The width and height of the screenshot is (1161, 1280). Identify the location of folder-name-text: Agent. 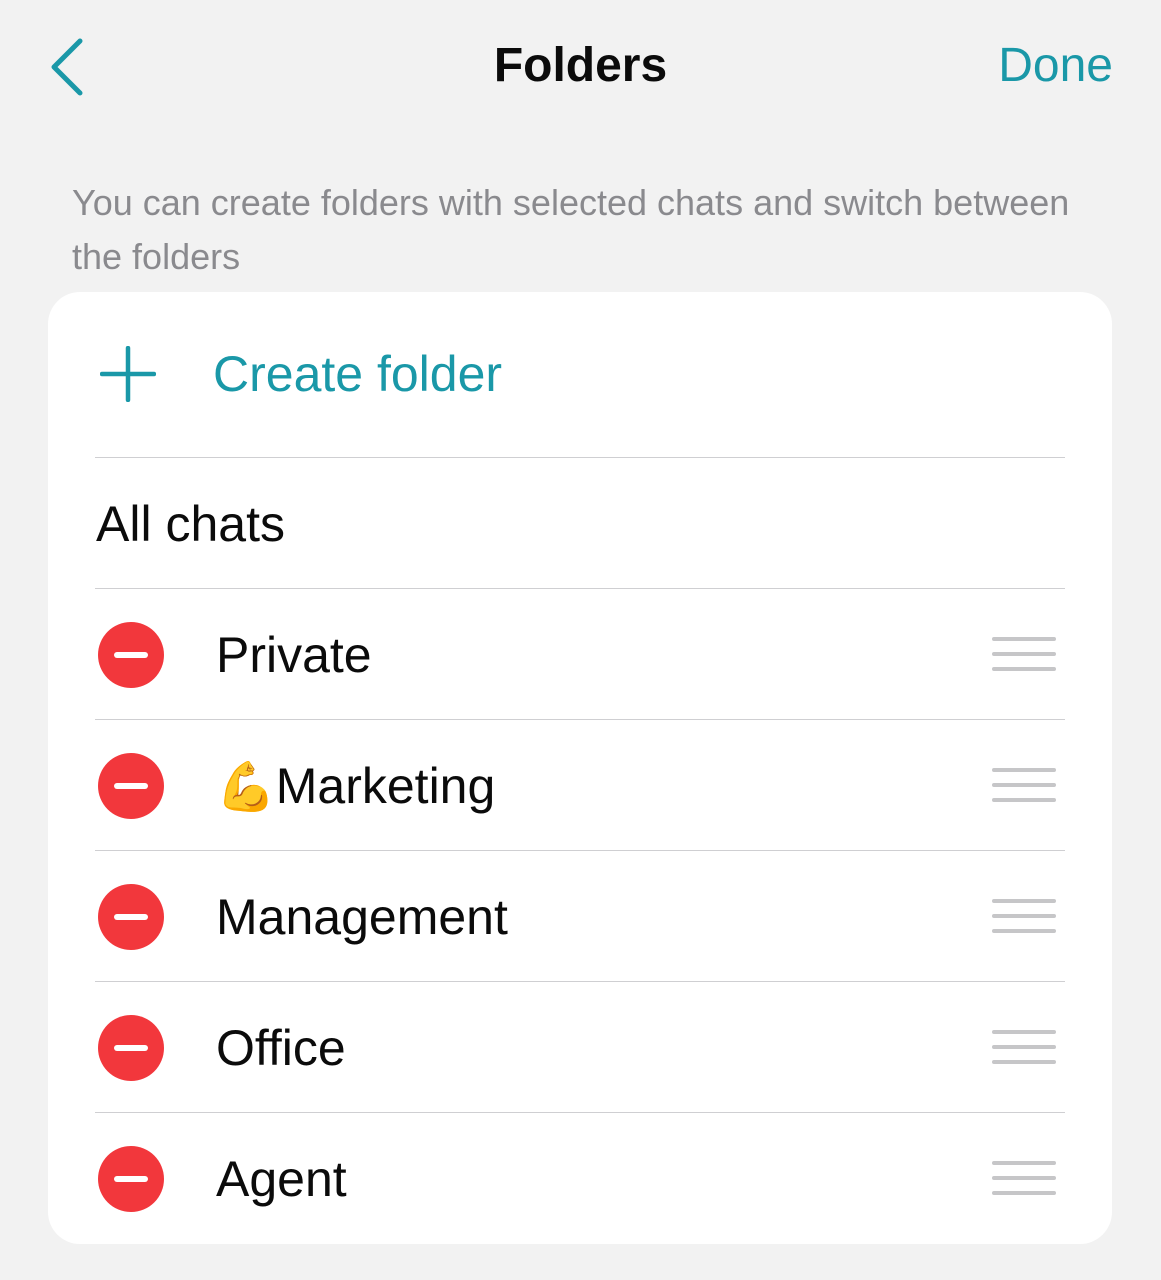
(281, 1179).